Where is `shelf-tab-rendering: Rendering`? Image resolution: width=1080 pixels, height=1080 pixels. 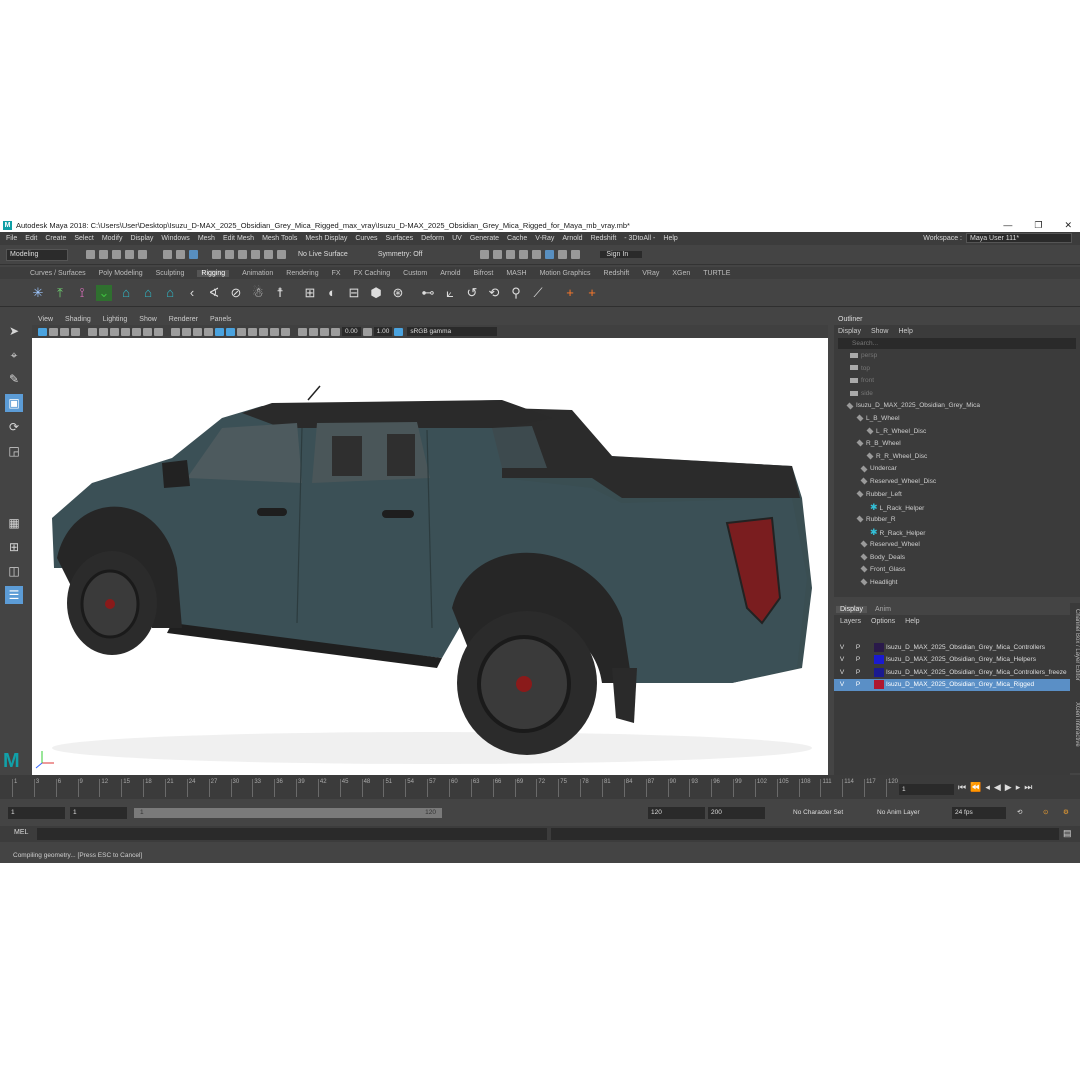
shelf-tab-rendering: Rendering is located at coordinates (302, 273).